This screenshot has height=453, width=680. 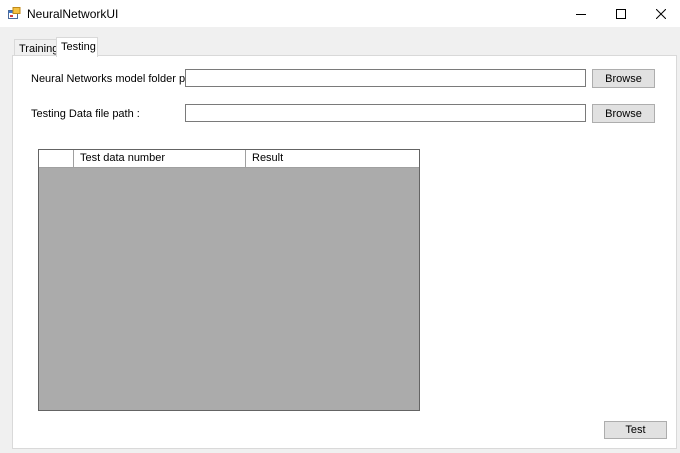 I want to click on row-header-column, so click(x=56, y=158).